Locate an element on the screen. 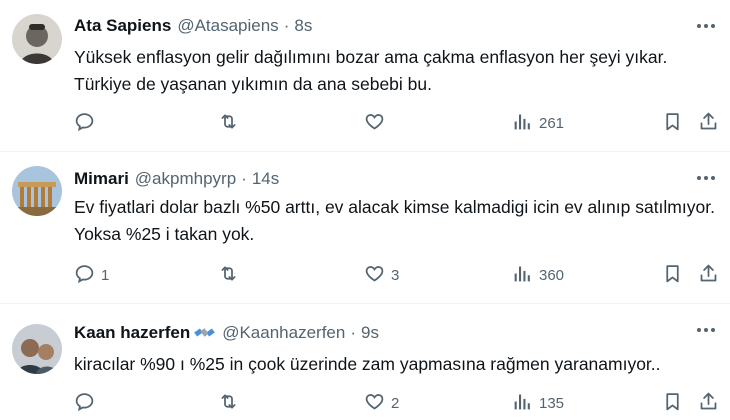 The height and width of the screenshot is (420, 730). like-button: 2 is located at coordinates (381, 403).